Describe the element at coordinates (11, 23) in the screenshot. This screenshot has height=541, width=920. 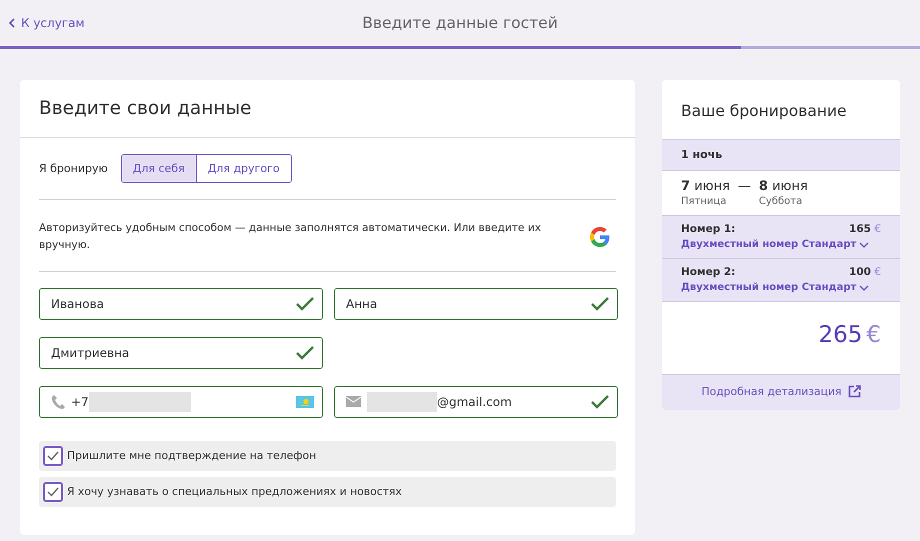
I see `chevron-left-icon` at that location.